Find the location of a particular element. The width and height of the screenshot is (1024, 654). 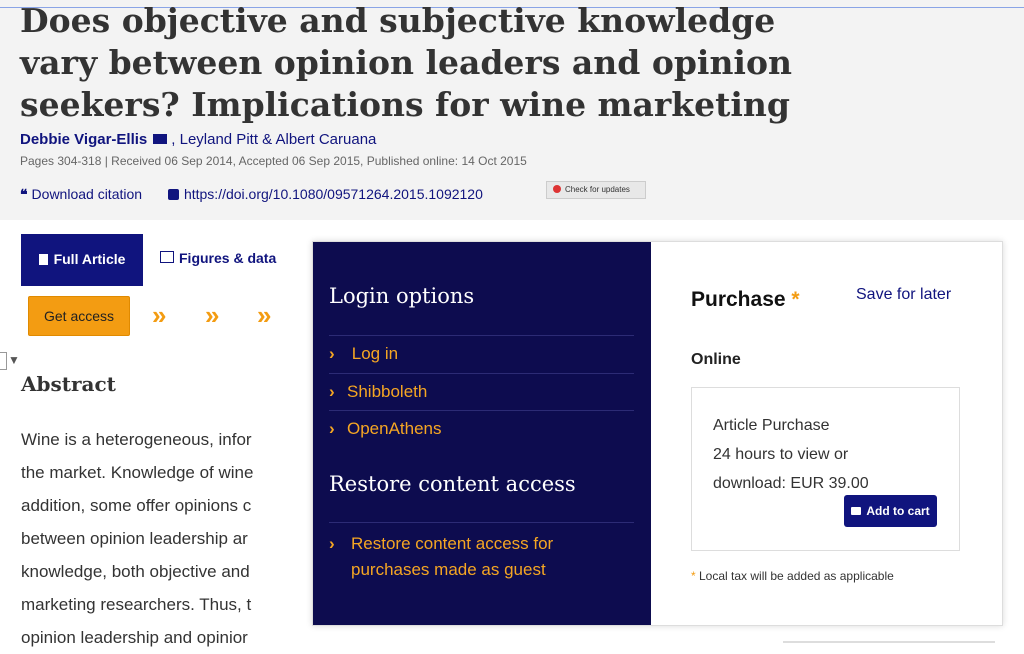

download-citation-label: Download citation is located at coordinates (87, 194).